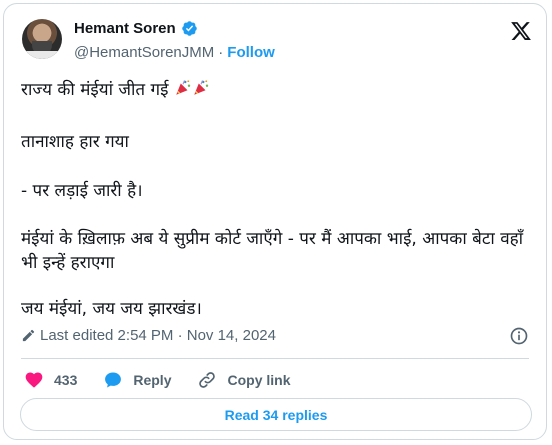 Image resolution: width=552 pixels, height=445 pixels. Describe the element at coordinates (28, 335) in the screenshot. I see `pencil-icon` at that location.